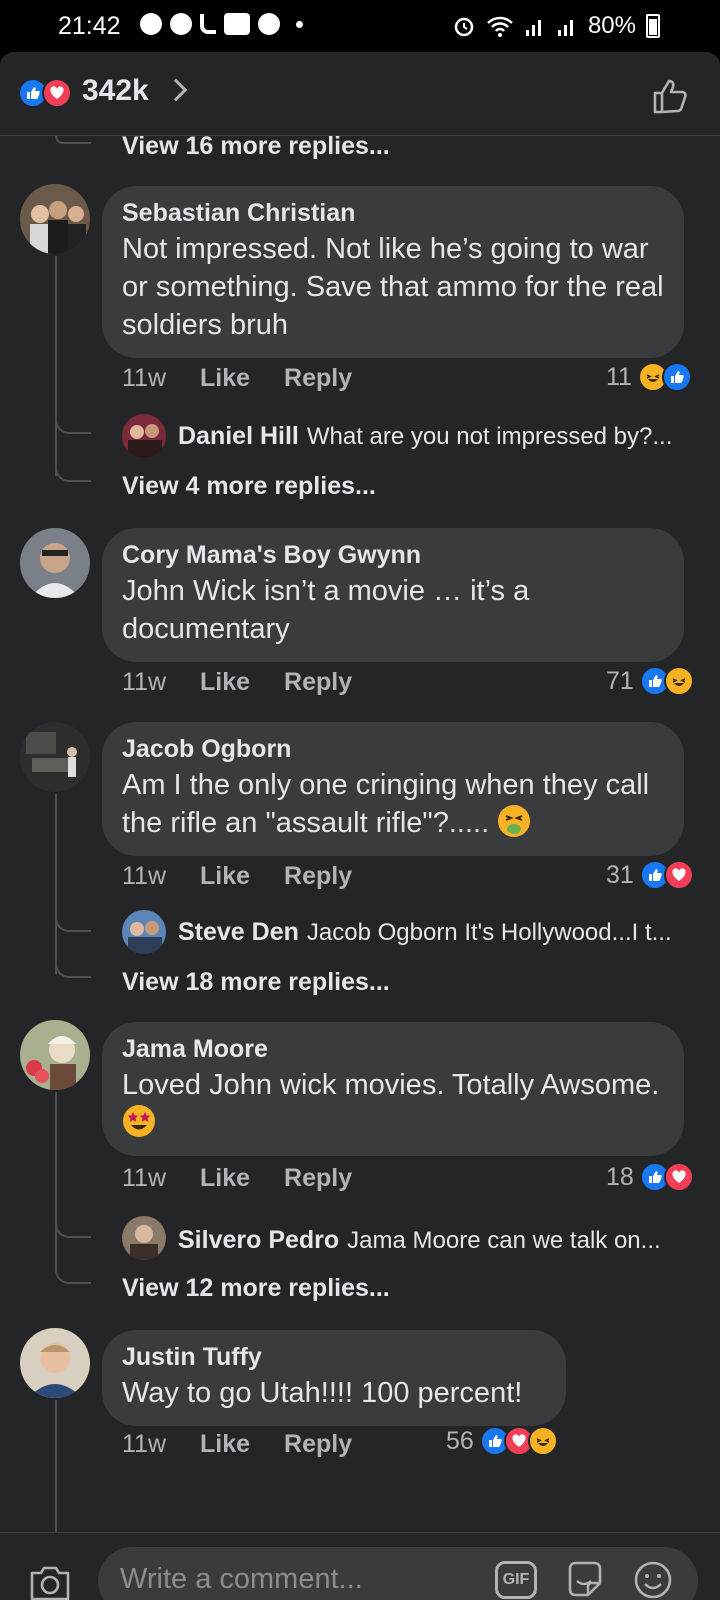 This screenshot has height=1600, width=720. I want to click on comment-text: Way to go Utah!!!! 100 percent!, so click(322, 1393).